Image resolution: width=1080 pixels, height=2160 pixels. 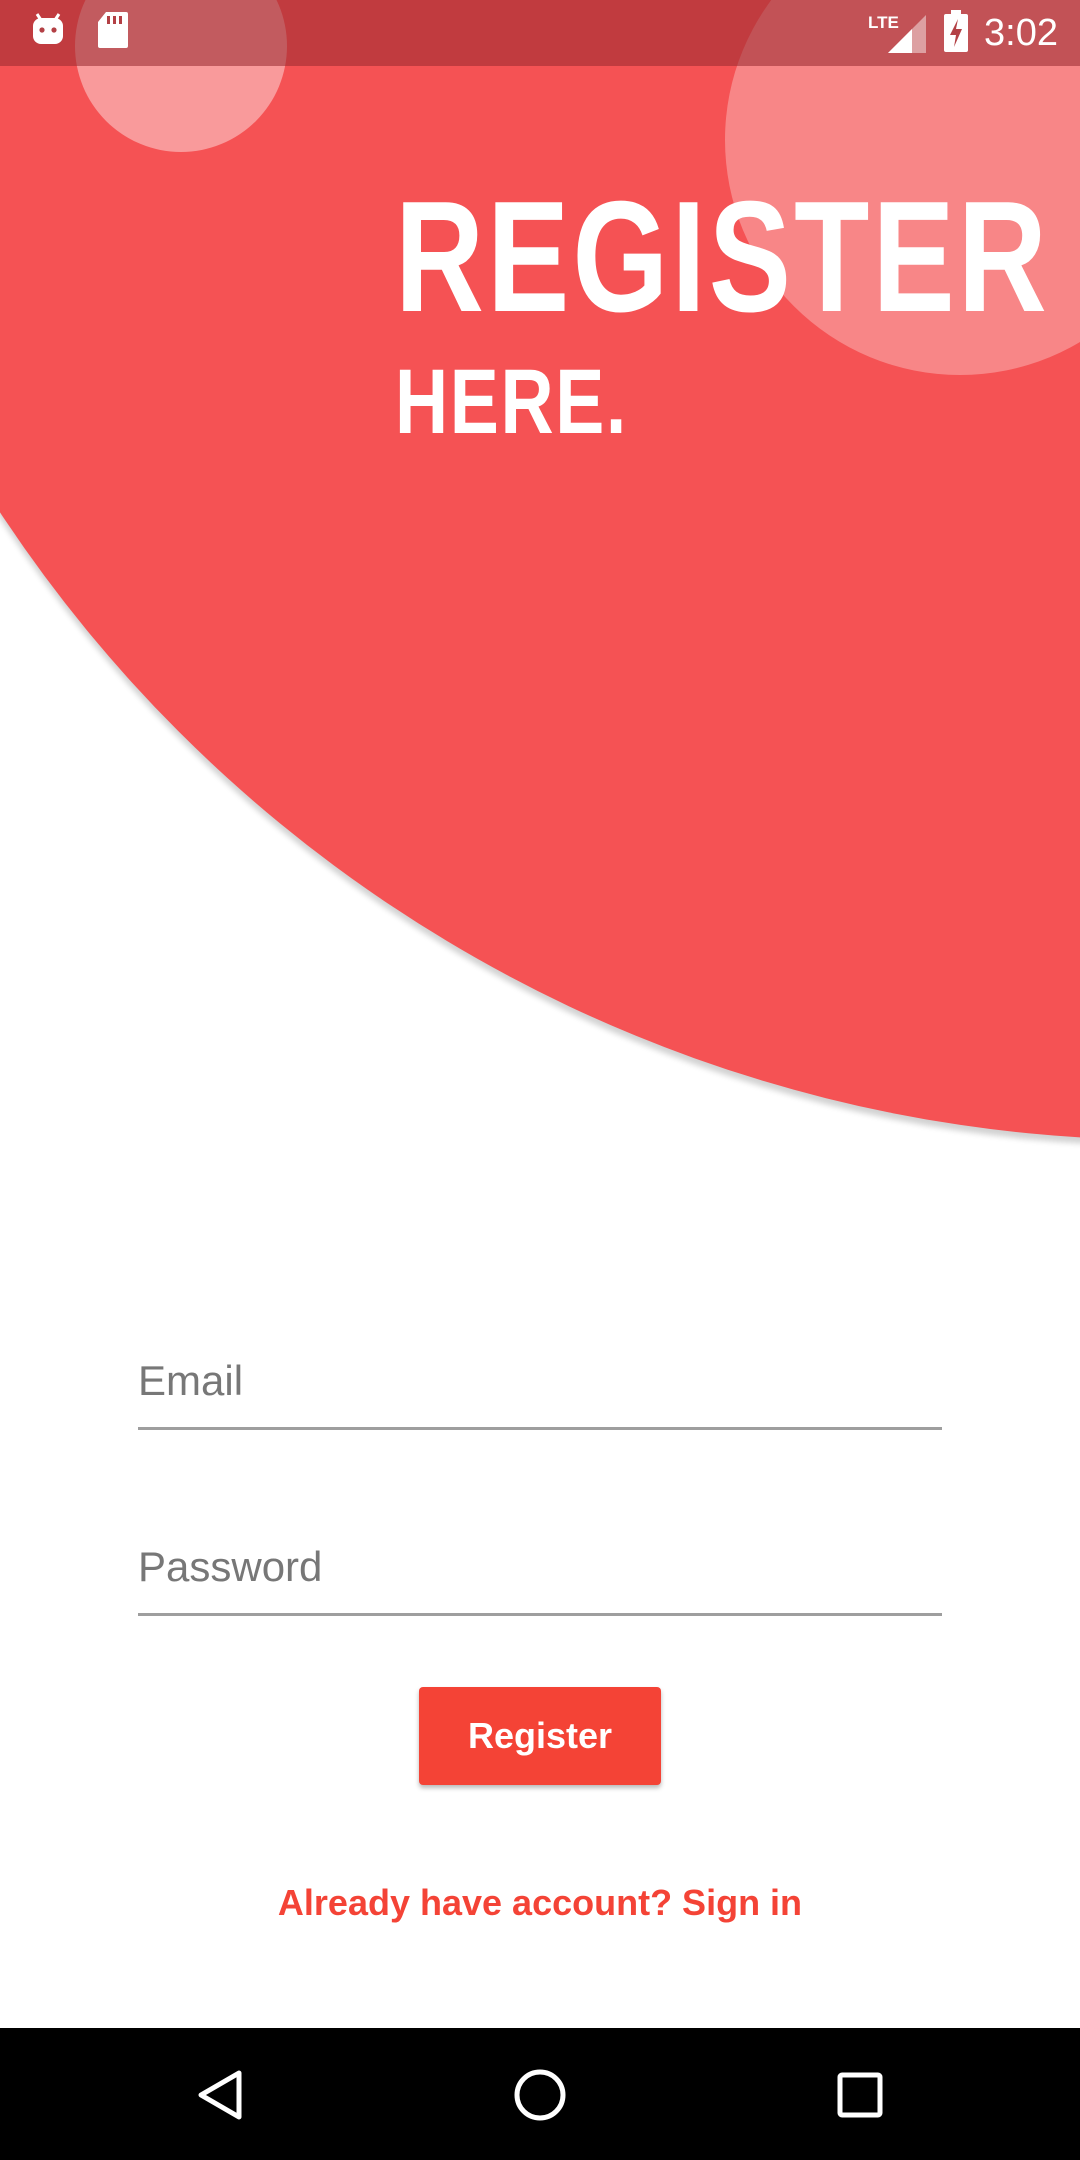 I want to click on sd-card-icon, so click(x=113, y=32).